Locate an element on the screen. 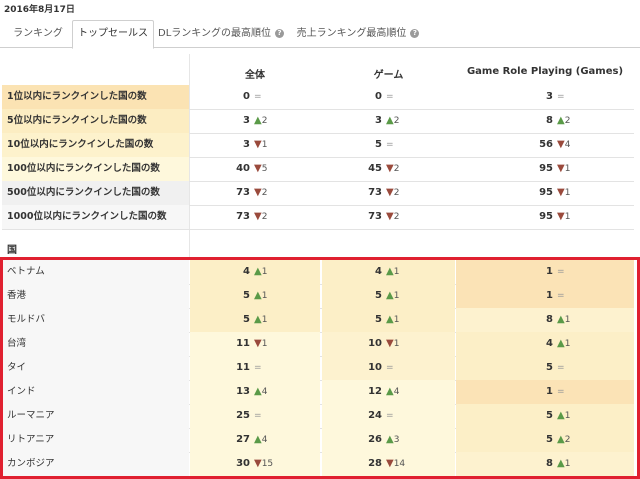  rank-change: ▼15 is located at coordinates (263, 464).